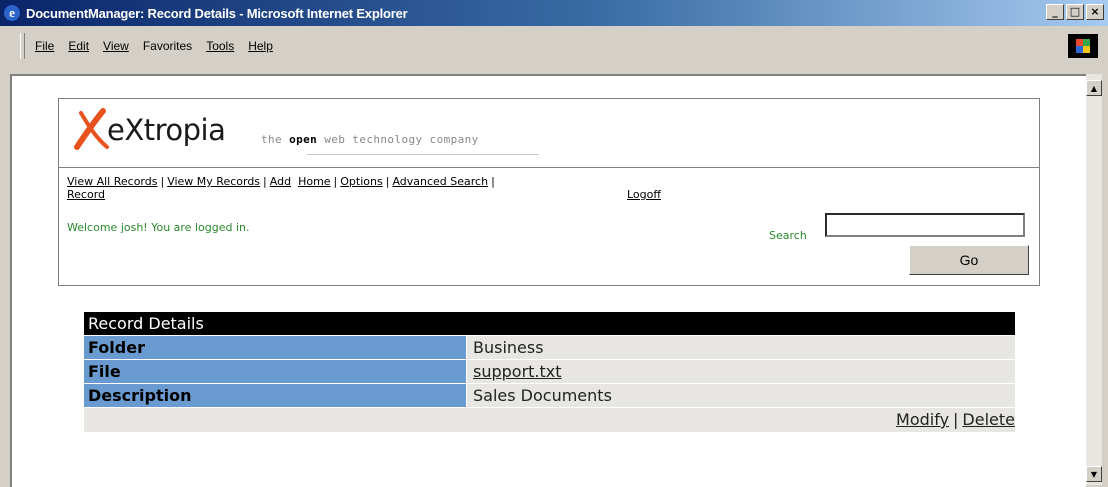 This screenshot has width=1108, height=487. What do you see at coordinates (741, 347) in the screenshot?
I see `folder-value: Business` at bounding box center [741, 347].